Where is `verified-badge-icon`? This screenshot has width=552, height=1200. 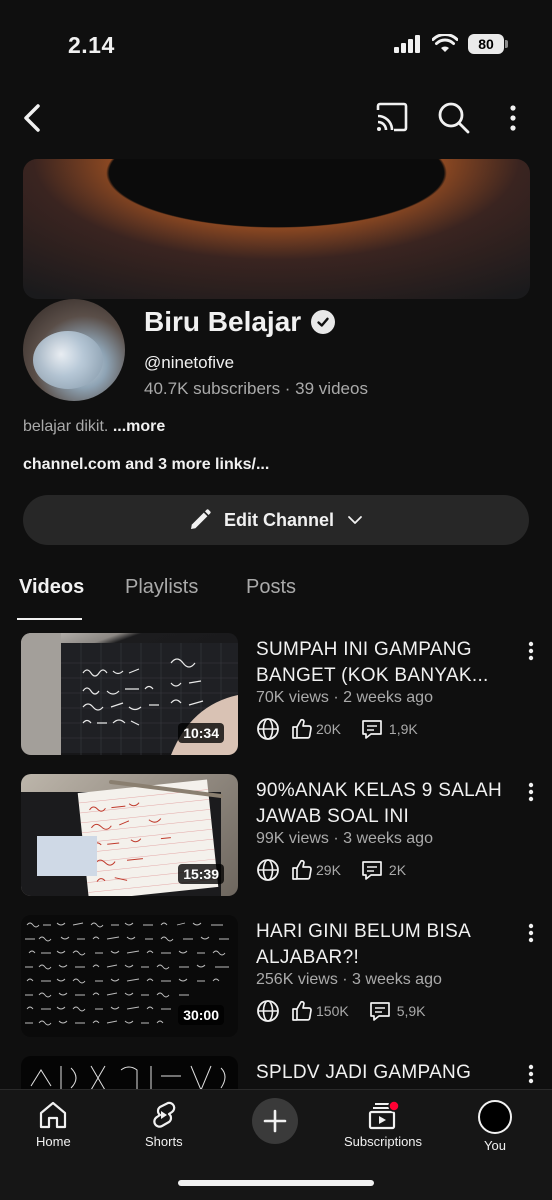 verified-badge-icon is located at coordinates (323, 322).